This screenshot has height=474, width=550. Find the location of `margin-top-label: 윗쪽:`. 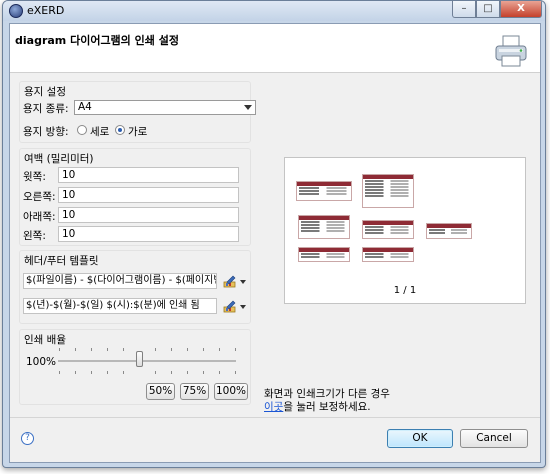

margin-top-label: 윗쪽: is located at coordinates (34, 177).